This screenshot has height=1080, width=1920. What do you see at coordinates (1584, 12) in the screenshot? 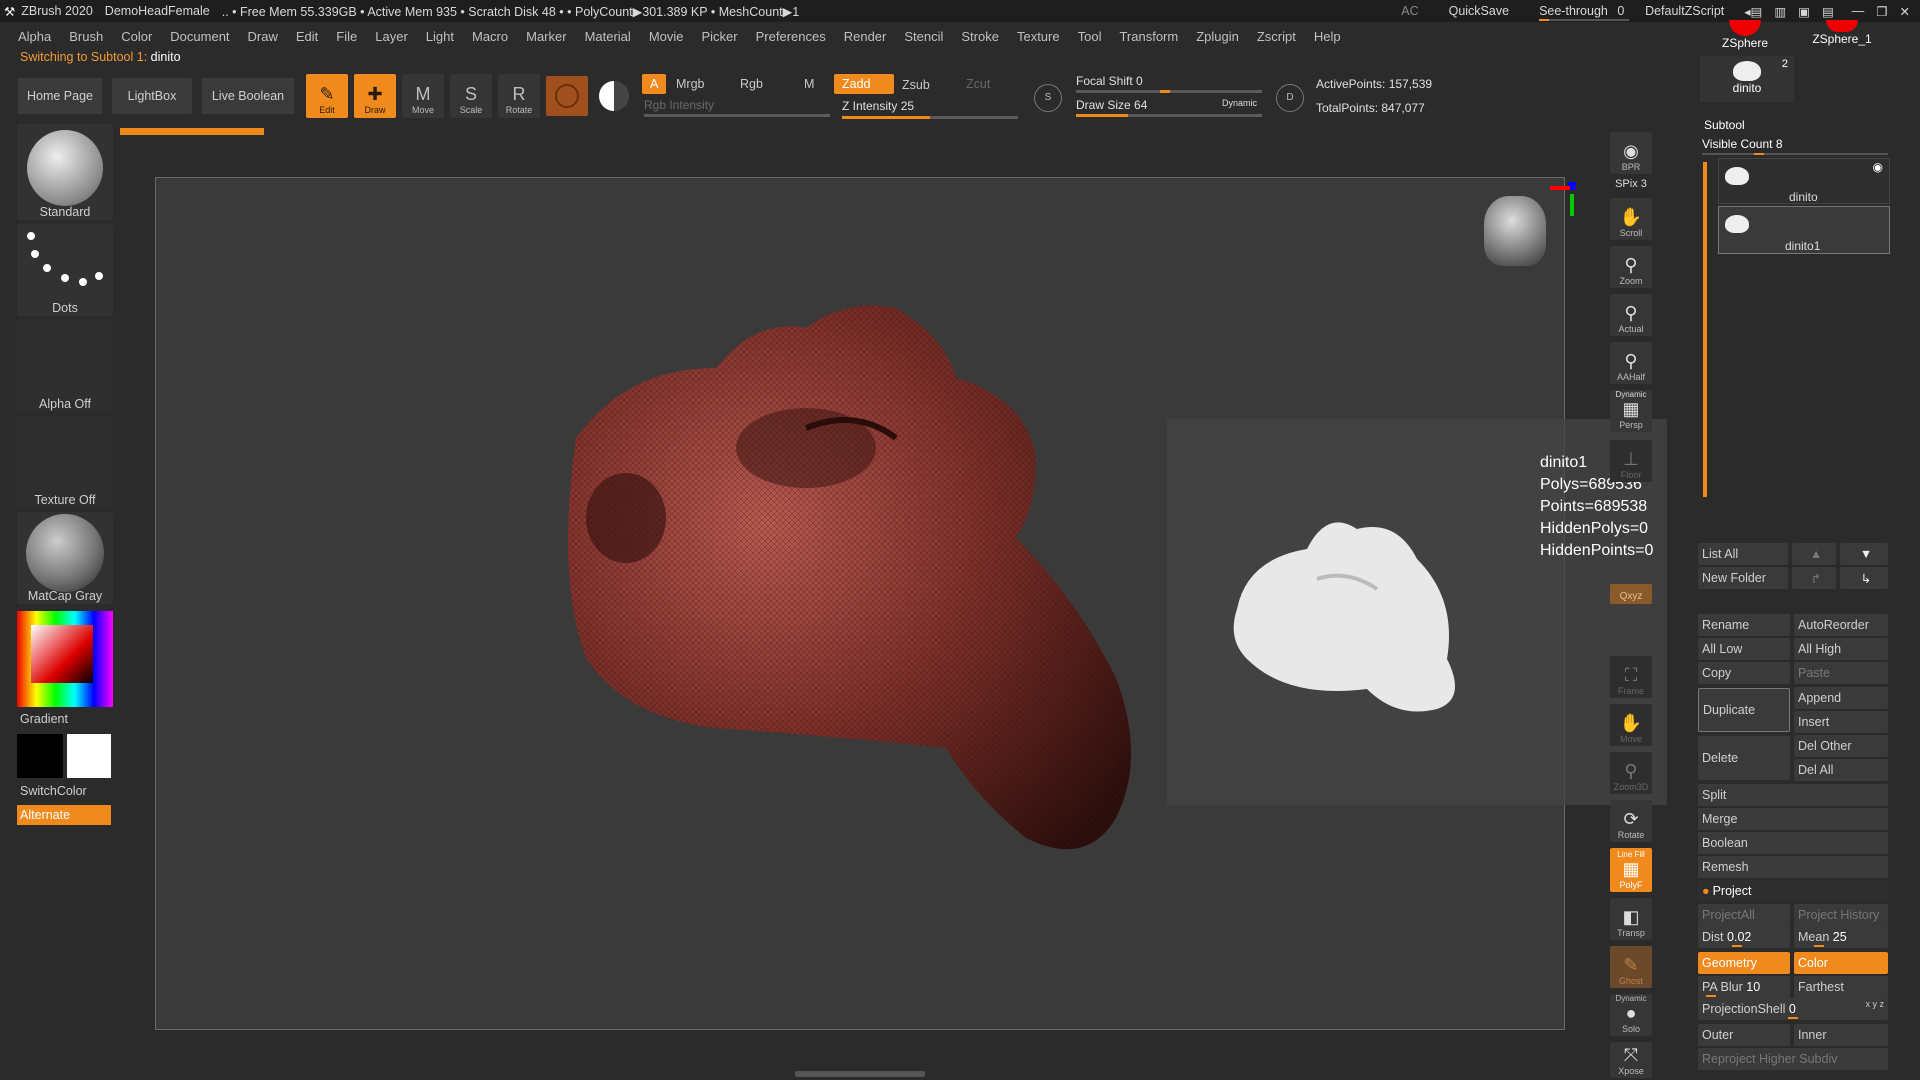
I see `seethrough-slider: See-through 0` at bounding box center [1584, 12].